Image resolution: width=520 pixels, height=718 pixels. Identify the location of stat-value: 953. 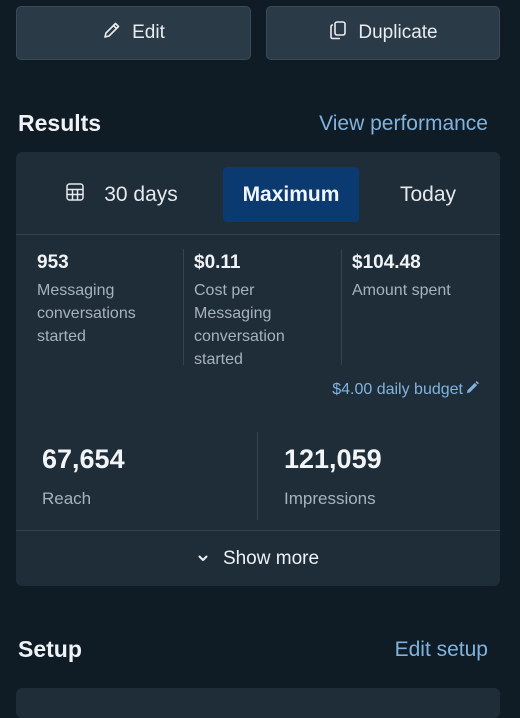
(53, 262).